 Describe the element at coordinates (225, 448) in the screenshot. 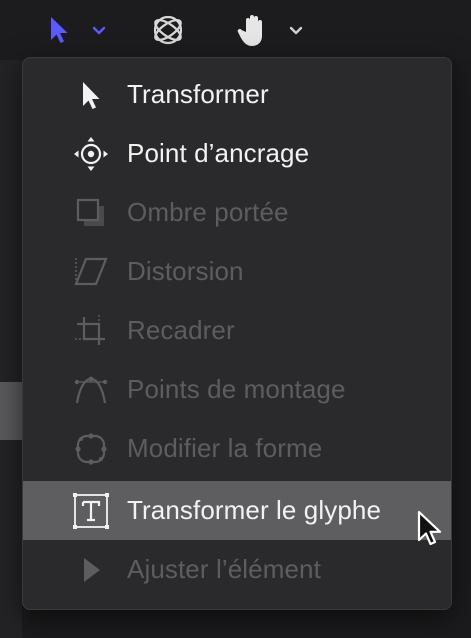

I see `menu-item-label: Modifier la forme` at that location.